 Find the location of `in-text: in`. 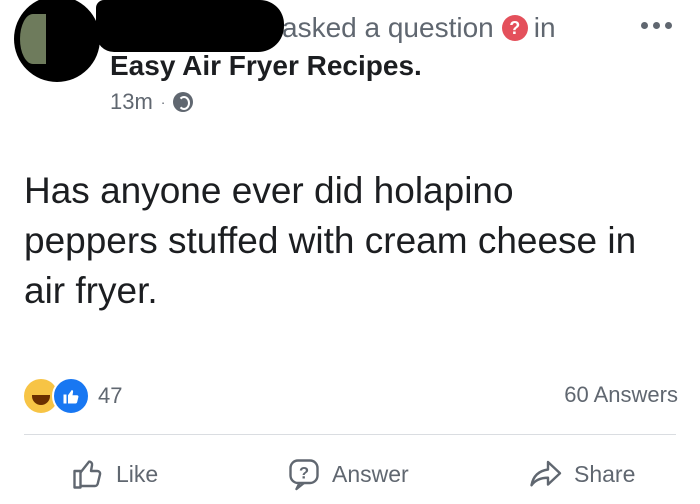

in-text: in is located at coordinates (544, 27).